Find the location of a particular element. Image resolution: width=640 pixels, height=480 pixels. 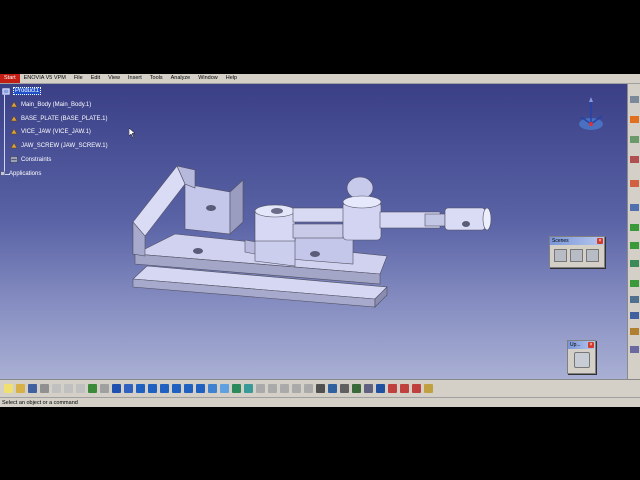

fly-mode-icon is located at coordinates (128, 388).